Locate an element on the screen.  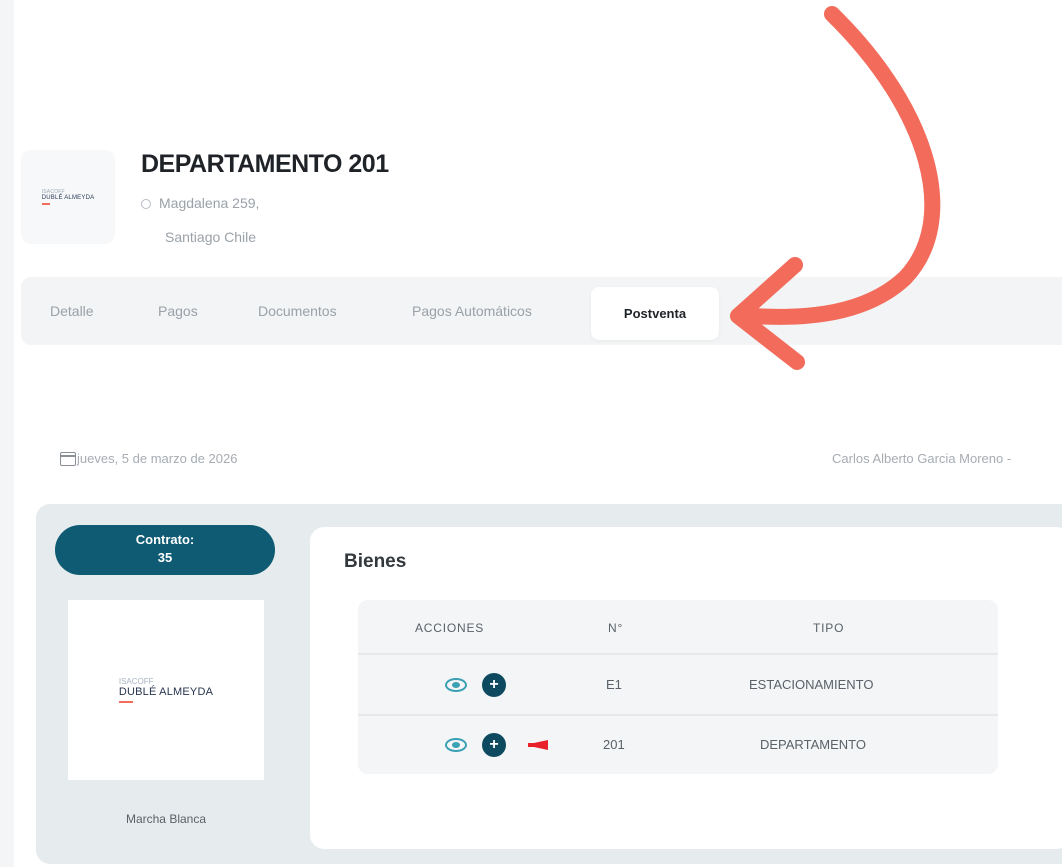
logo-name-text: DUBLÉ ALMEYDA is located at coordinates (68, 198).